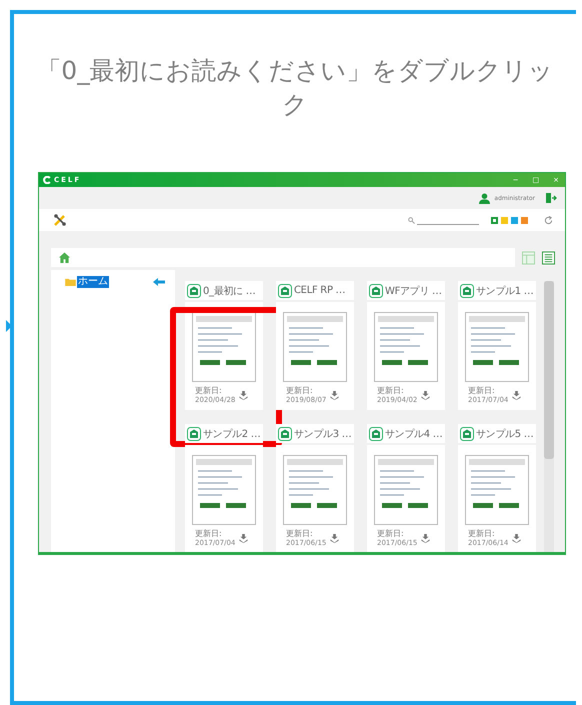 Image resolution: width=582 pixels, height=705 pixels. What do you see at coordinates (484, 198) in the screenshot?
I see `user-icon` at bounding box center [484, 198].